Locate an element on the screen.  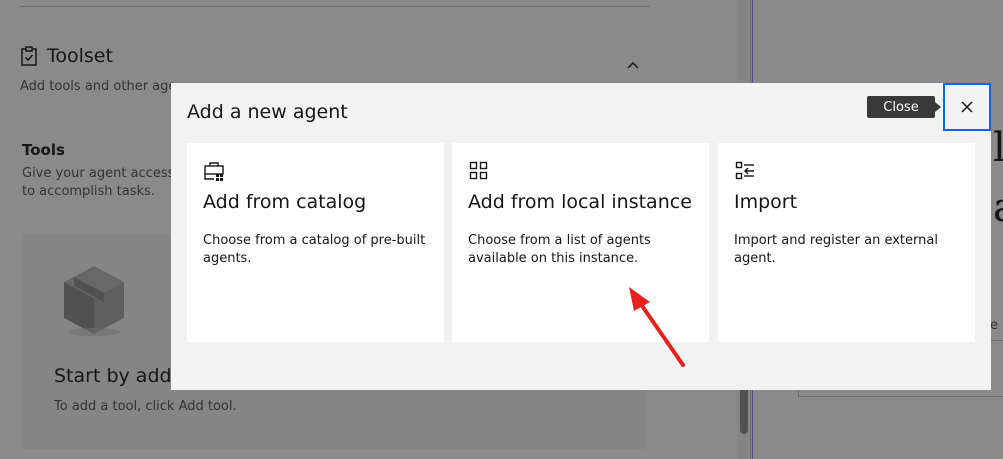
tile-description: Import and register an external agent. is located at coordinates (836, 249).